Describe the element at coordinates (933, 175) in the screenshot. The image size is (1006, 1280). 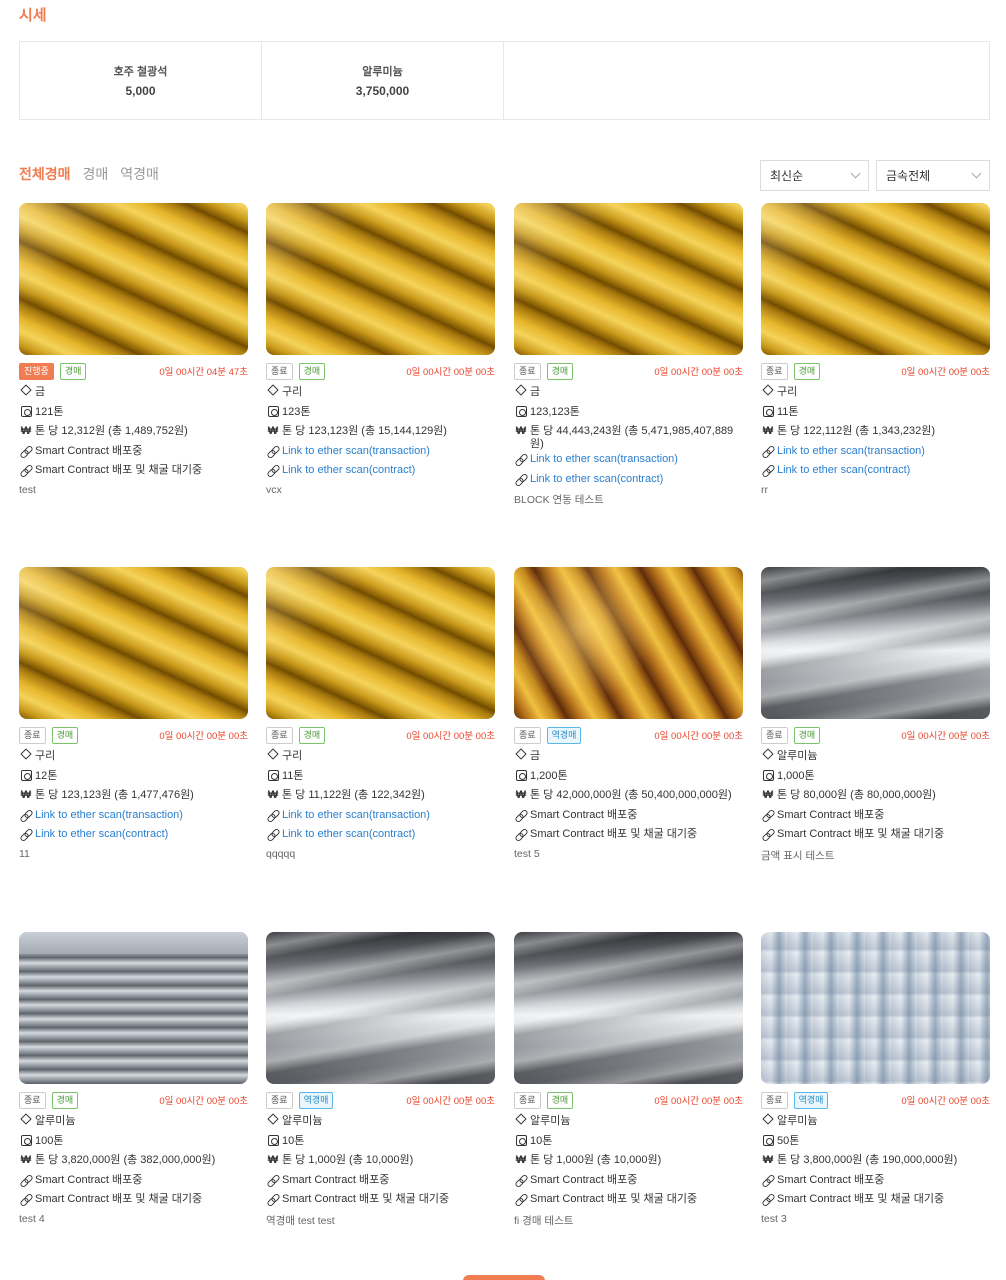
I see `metal-filter-select: 금속전체` at that location.